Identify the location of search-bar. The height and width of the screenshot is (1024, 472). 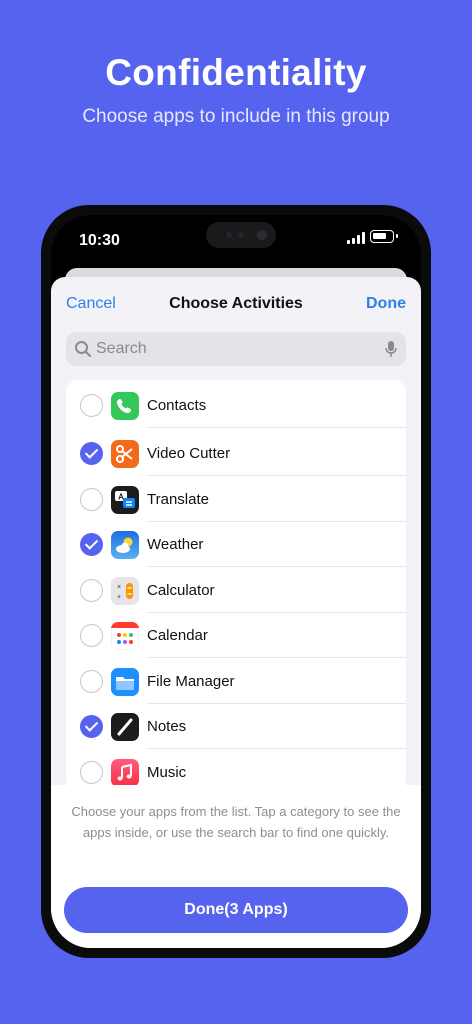
(236, 349).